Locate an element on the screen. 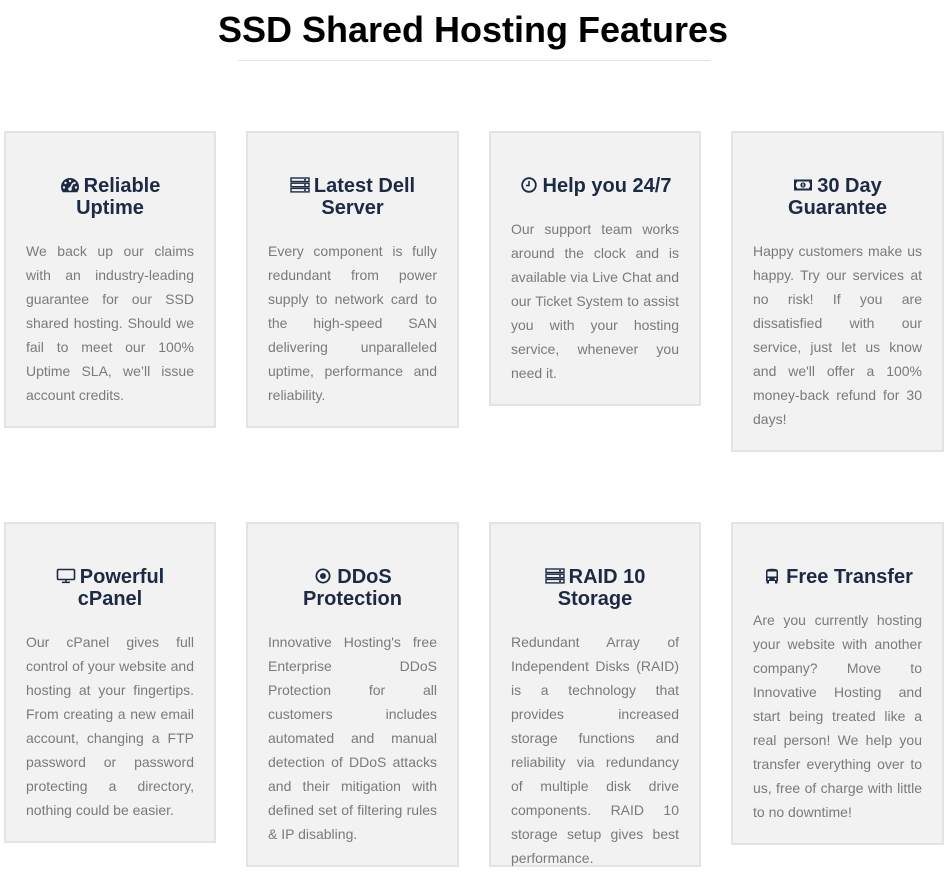 This screenshot has width=949, height=885. clock-icon is located at coordinates (529, 185).